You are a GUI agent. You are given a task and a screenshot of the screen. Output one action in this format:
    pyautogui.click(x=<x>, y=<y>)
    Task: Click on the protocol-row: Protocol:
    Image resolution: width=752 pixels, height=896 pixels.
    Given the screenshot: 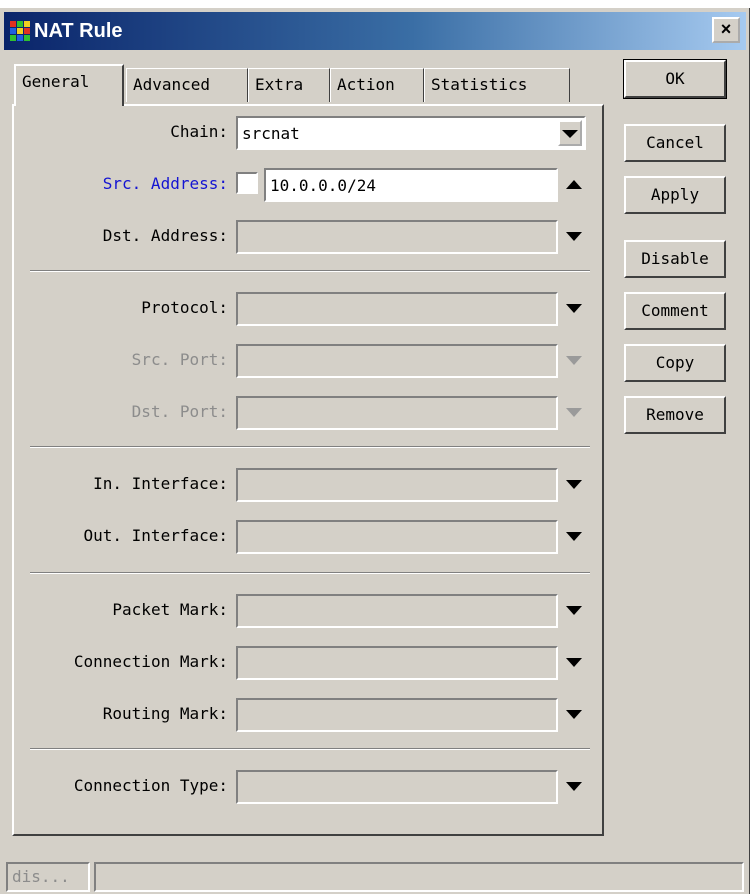 What is the action you would take?
    pyautogui.click(x=309, y=308)
    